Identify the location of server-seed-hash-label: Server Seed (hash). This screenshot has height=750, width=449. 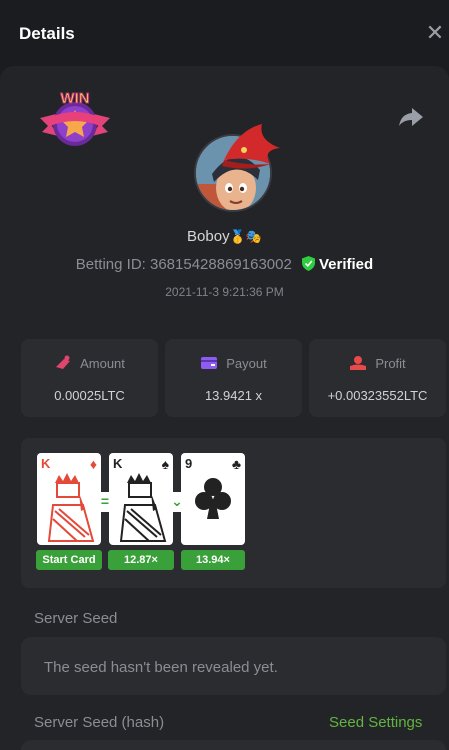
(99, 722).